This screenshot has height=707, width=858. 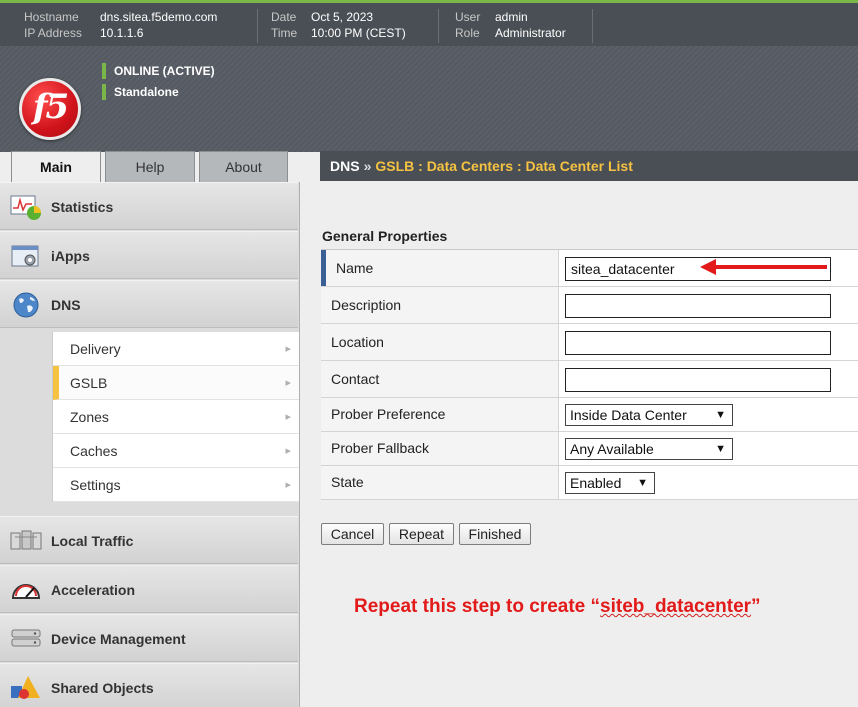 What do you see at coordinates (159, 17) in the screenshot?
I see `hostname-value: dns.sitea.f5demo.com` at bounding box center [159, 17].